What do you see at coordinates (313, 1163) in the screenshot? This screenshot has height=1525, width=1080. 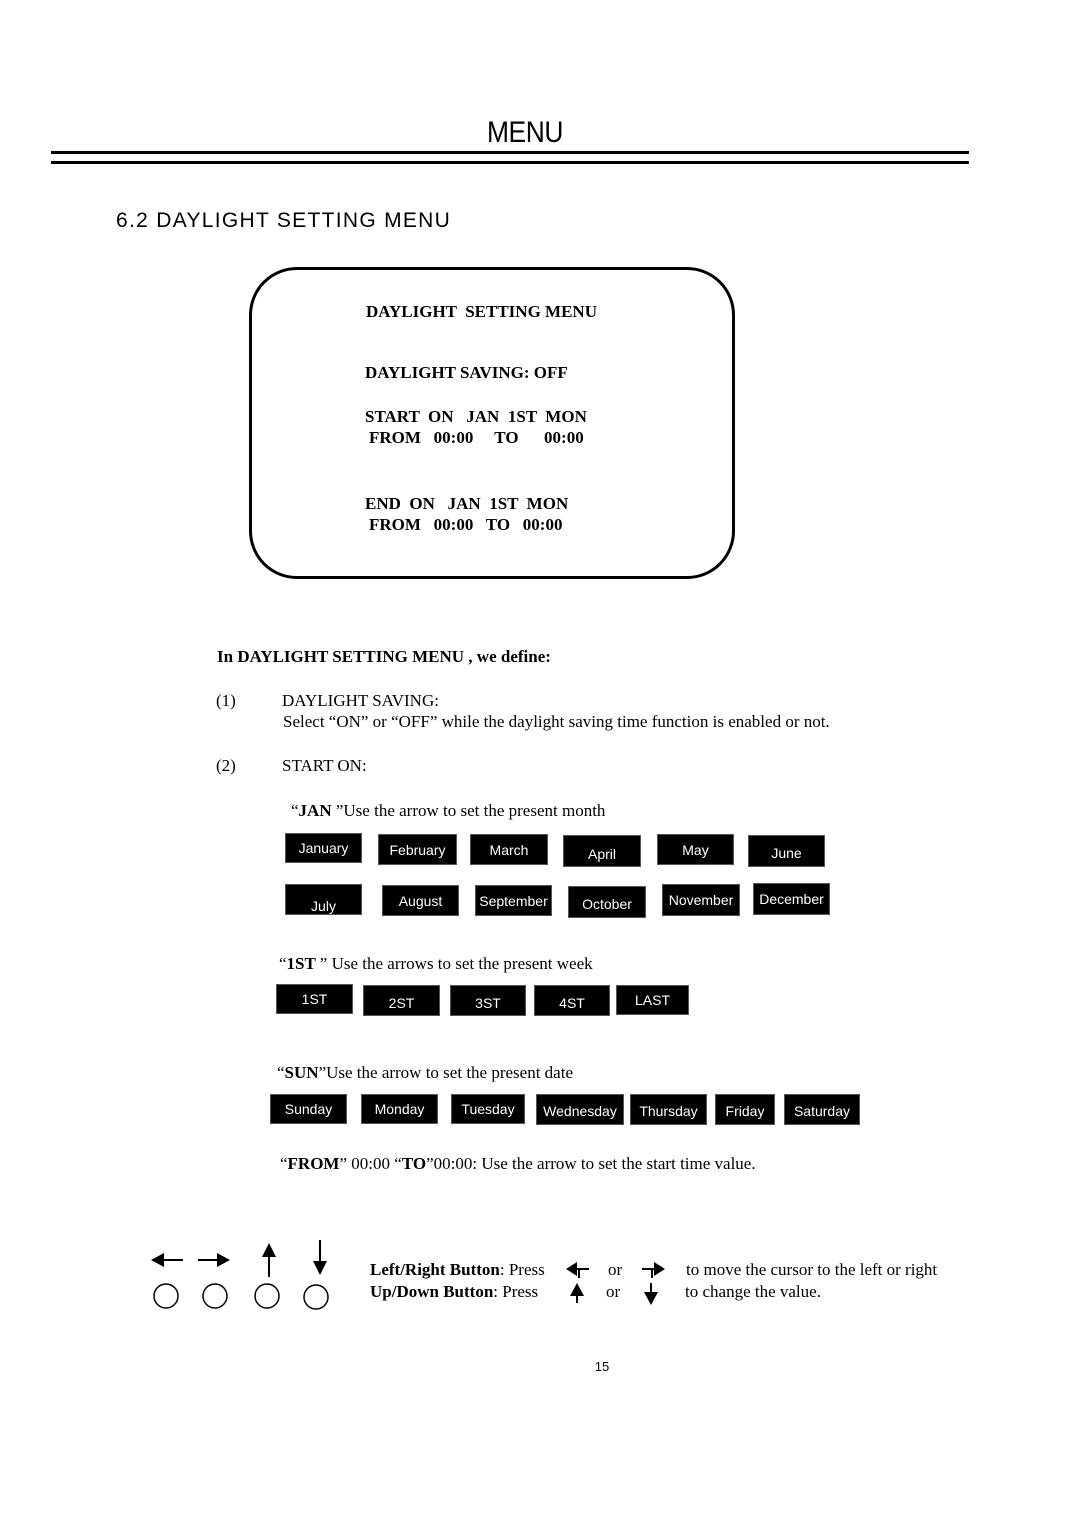 I see `time-hint-from-keyword: FROM` at bounding box center [313, 1163].